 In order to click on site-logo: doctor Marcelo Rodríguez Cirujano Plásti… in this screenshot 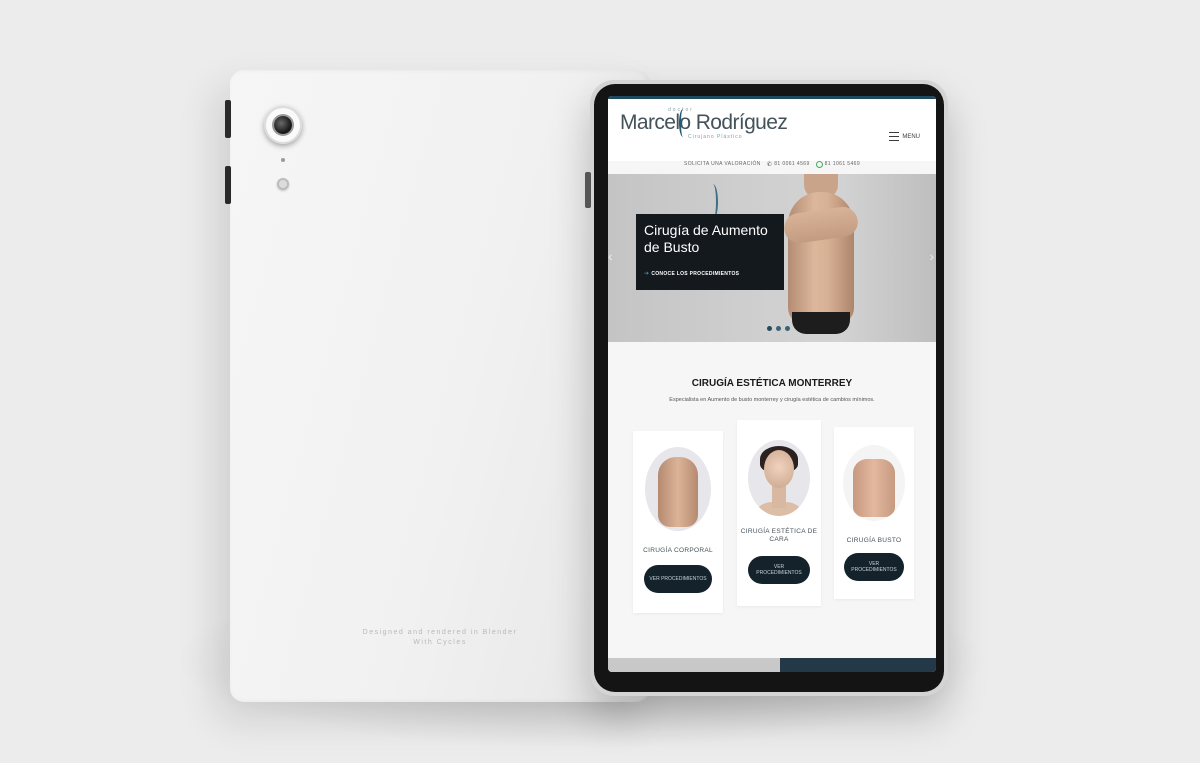, I will do `click(704, 123)`.